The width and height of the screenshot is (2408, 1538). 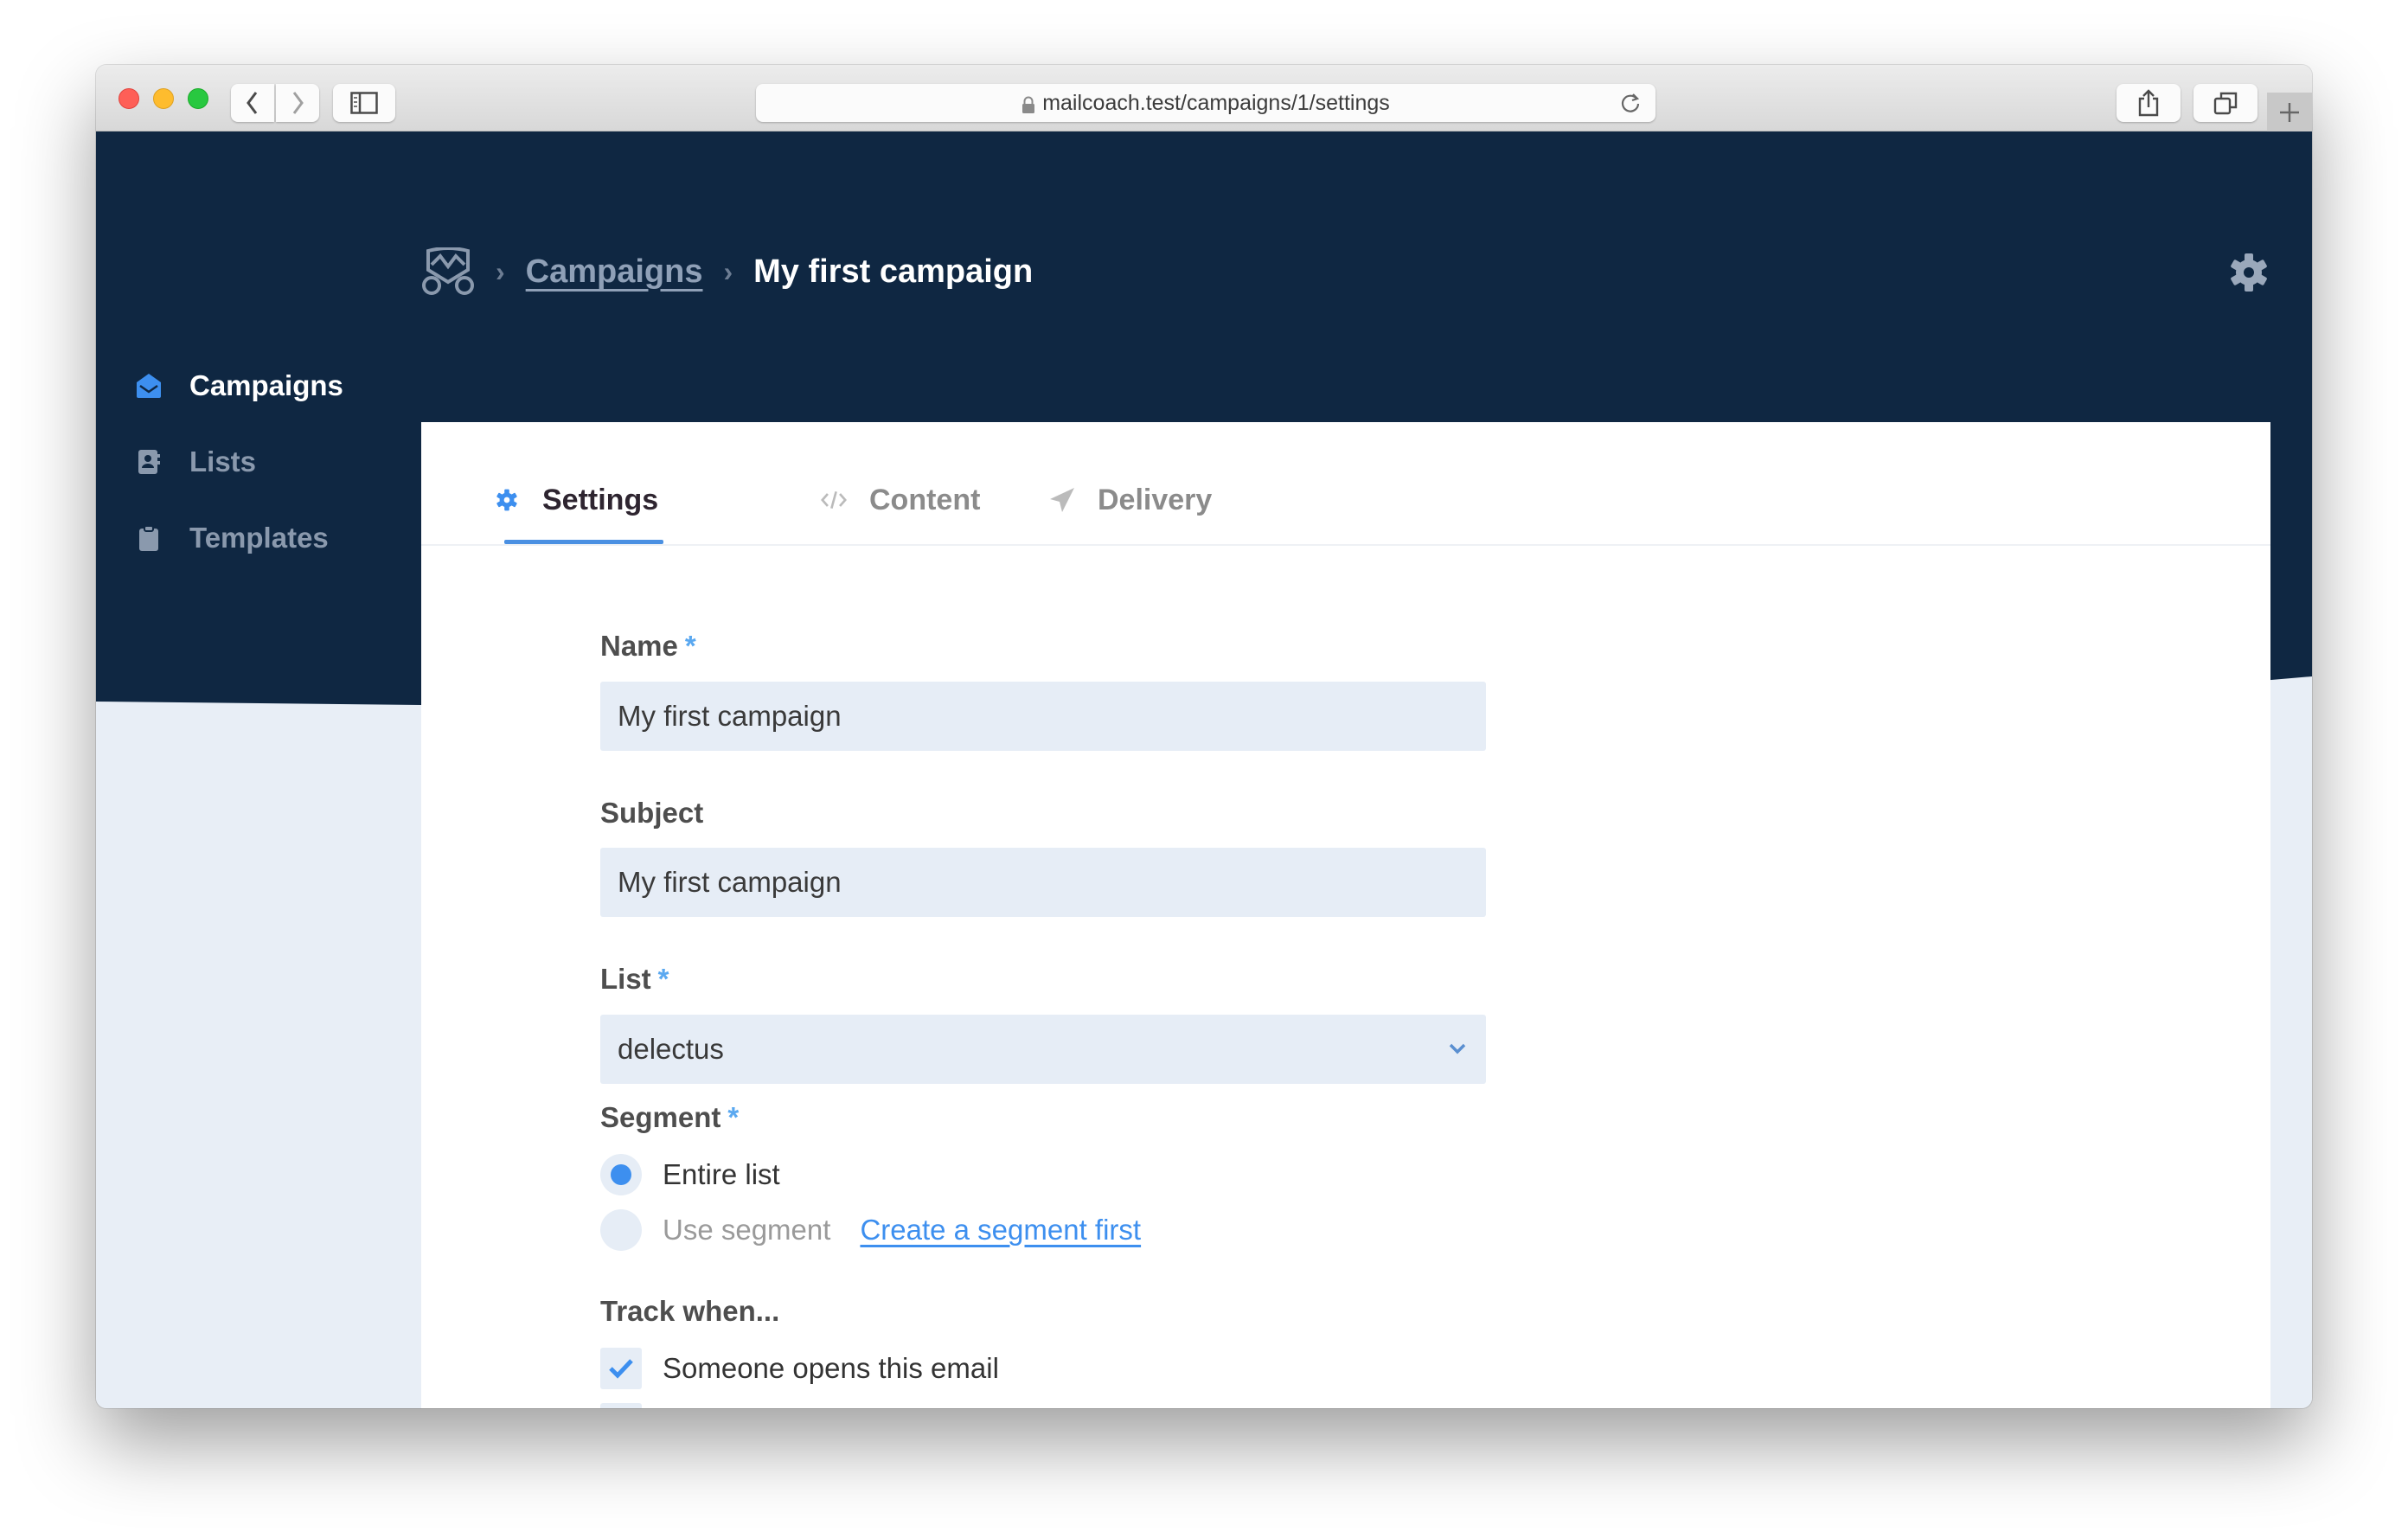 I want to click on back-button, so click(x=252, y=103).